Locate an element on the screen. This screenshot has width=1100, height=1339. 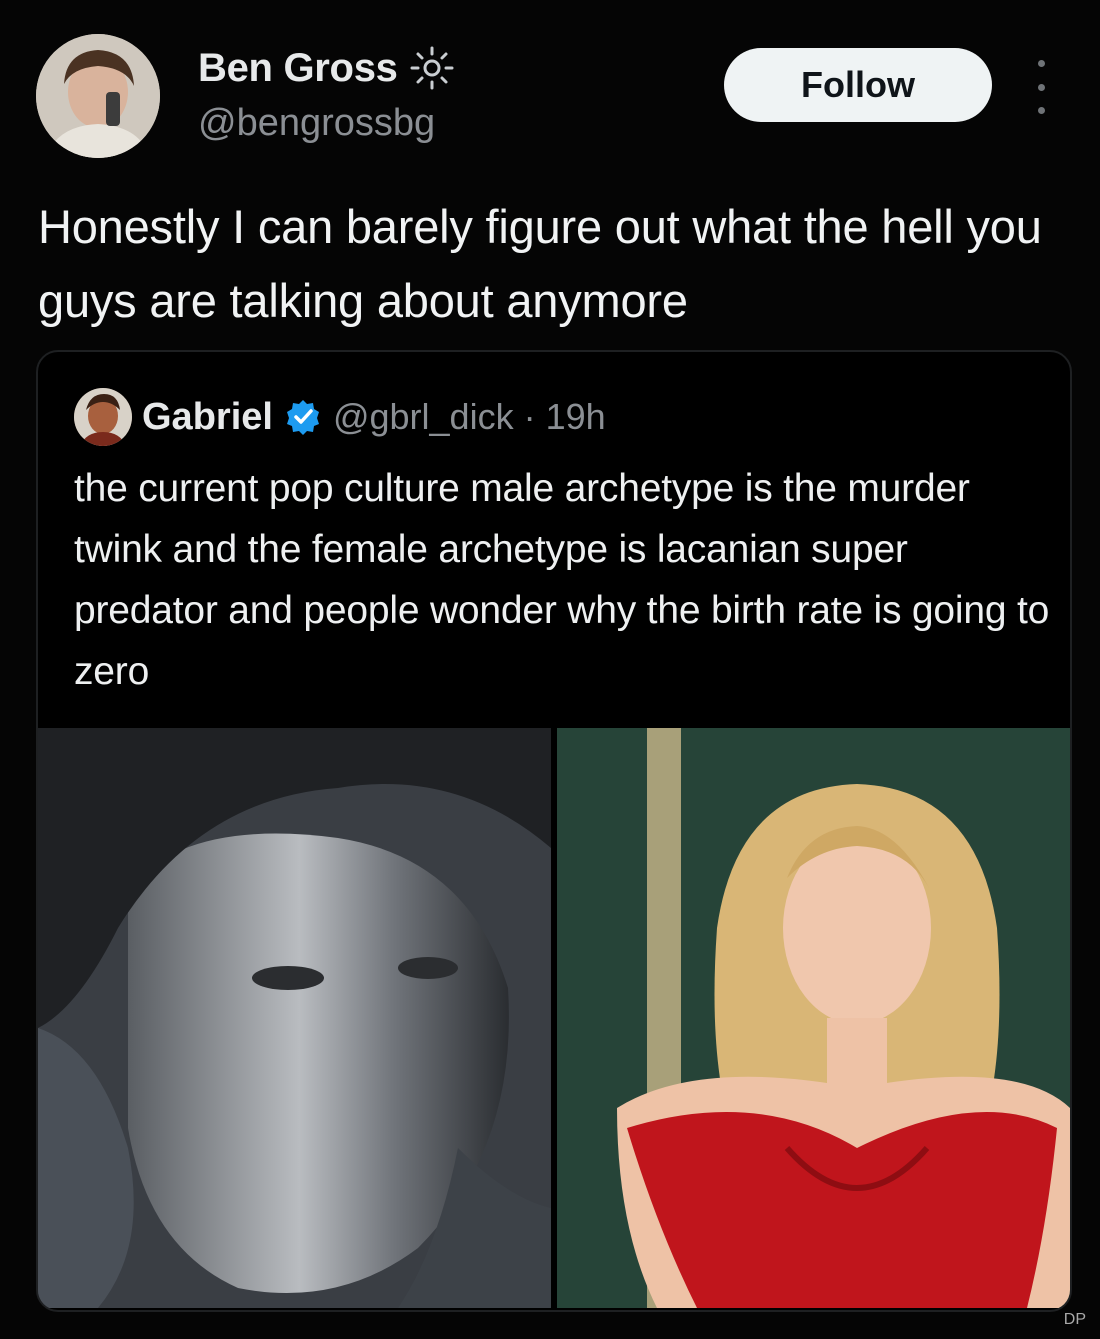
author-handle: @bengrossbg is located at coordinates (316, 123).